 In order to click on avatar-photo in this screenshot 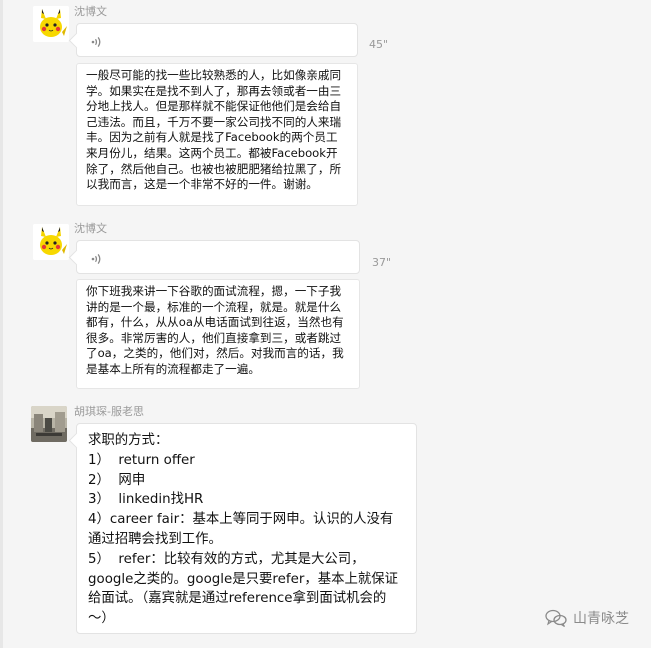, I will do `click(49, 424)`.